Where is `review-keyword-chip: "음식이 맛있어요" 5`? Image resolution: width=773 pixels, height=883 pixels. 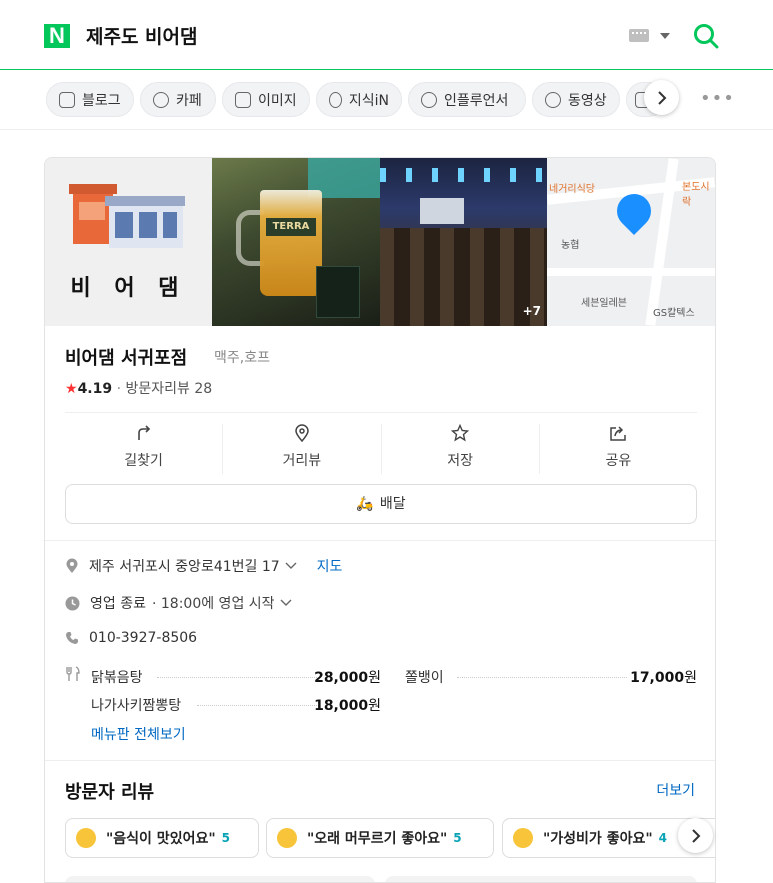
review-keyword-chip: "음식이 맛있어요" 5 is located at coordinates (162, 838).